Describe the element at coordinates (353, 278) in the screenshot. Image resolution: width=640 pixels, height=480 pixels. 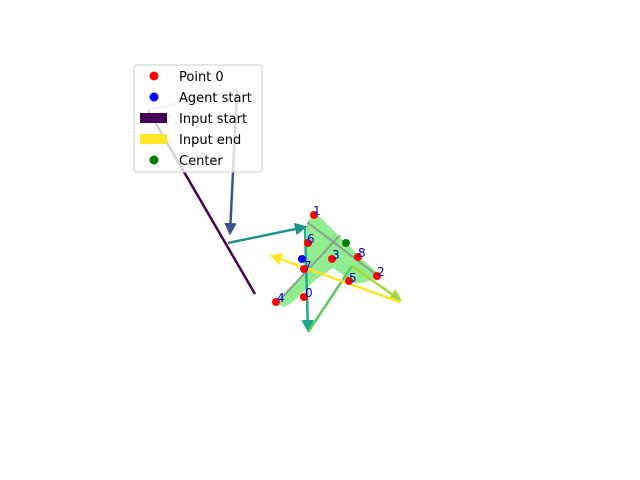
I see `point-label: 5` at that location.